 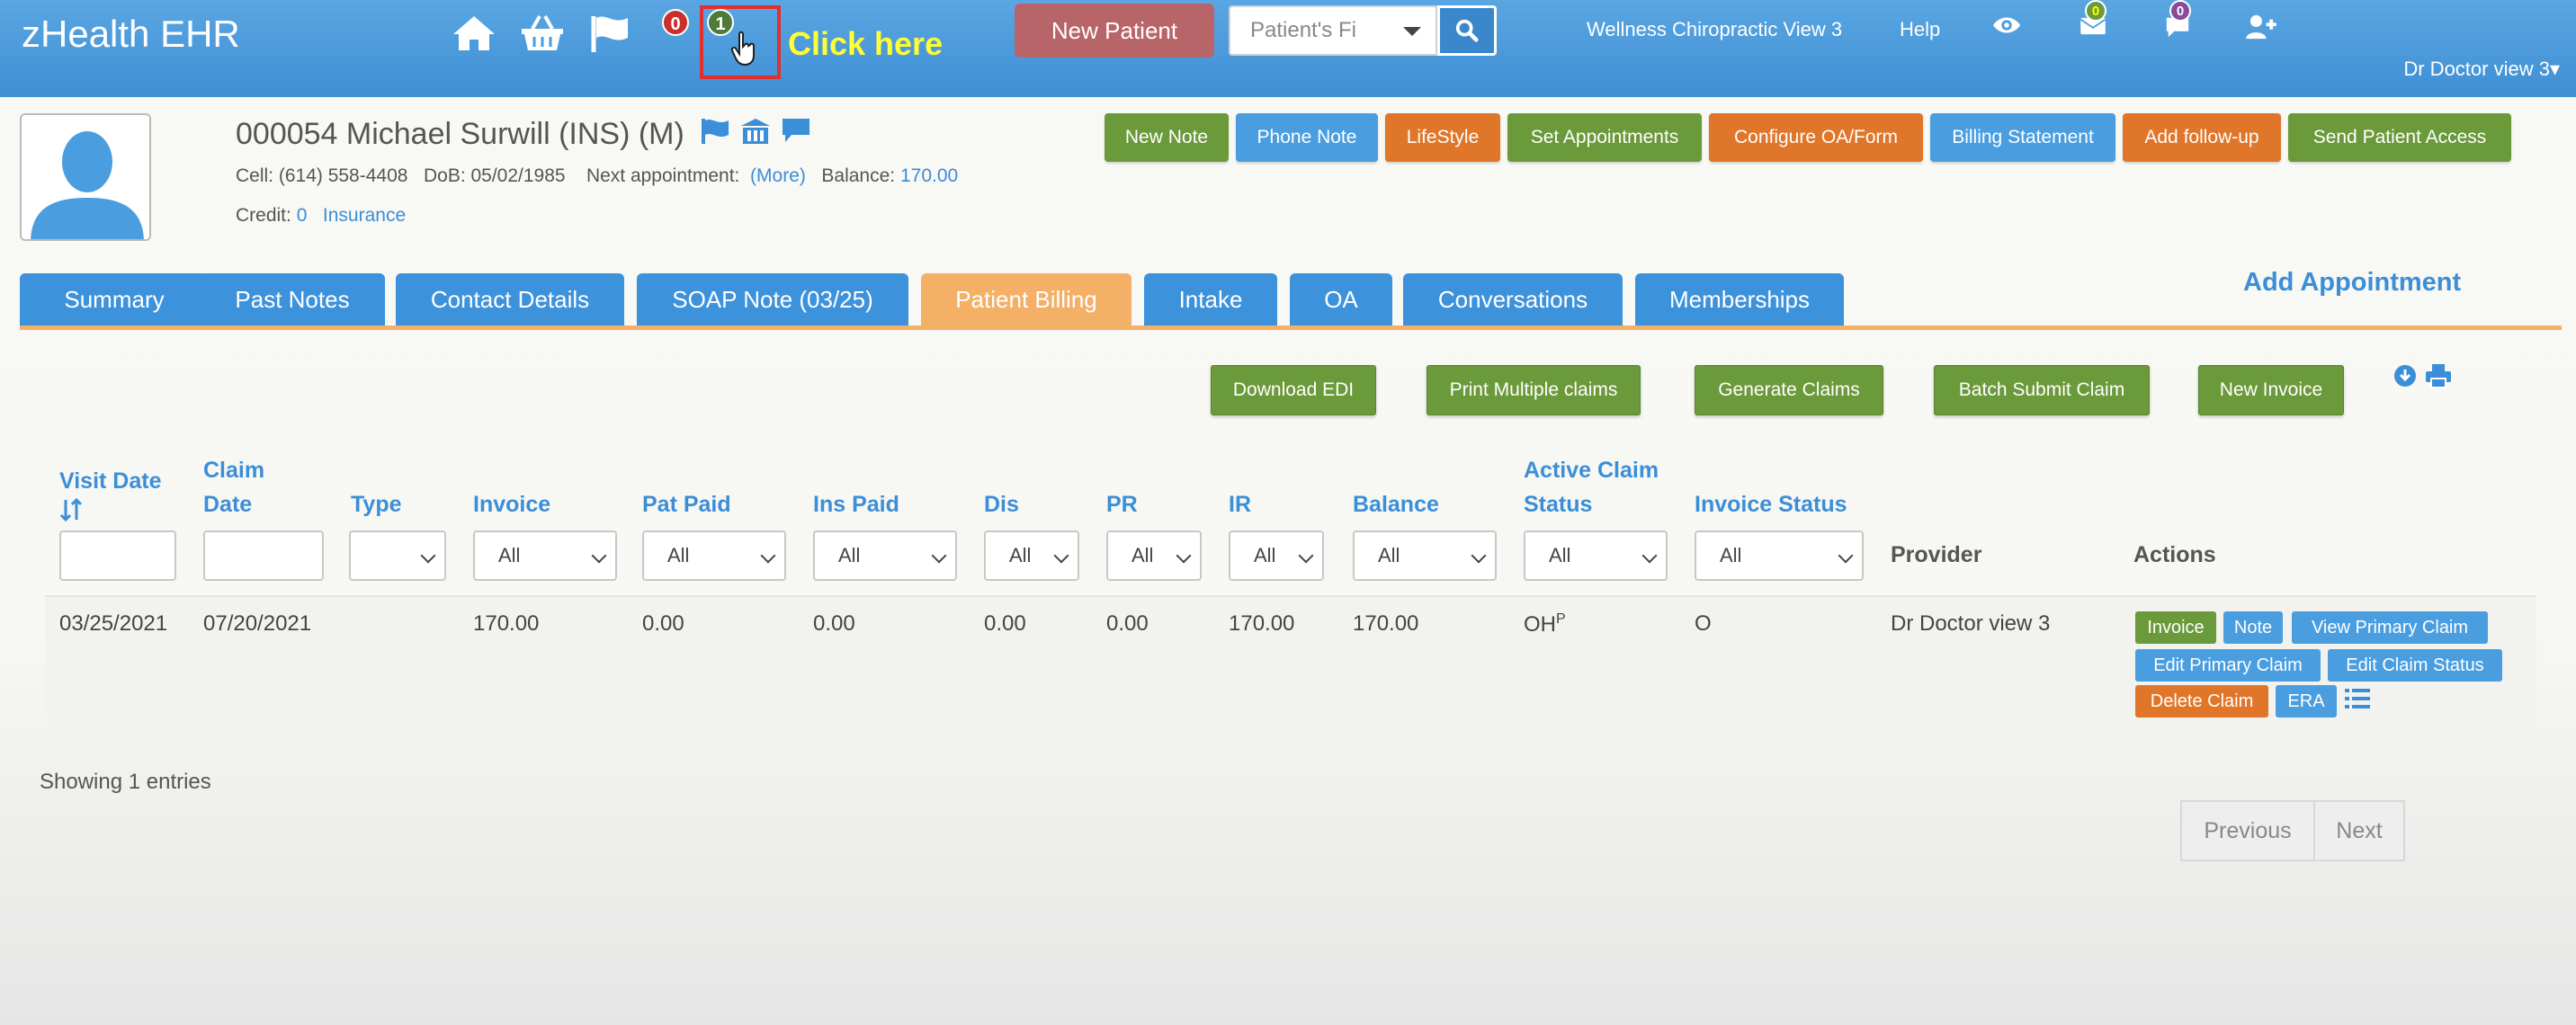 What do you see at coordinates (2405, 376) in the screenshot?
I see `download-icon` at bounding box center [2405, 376].